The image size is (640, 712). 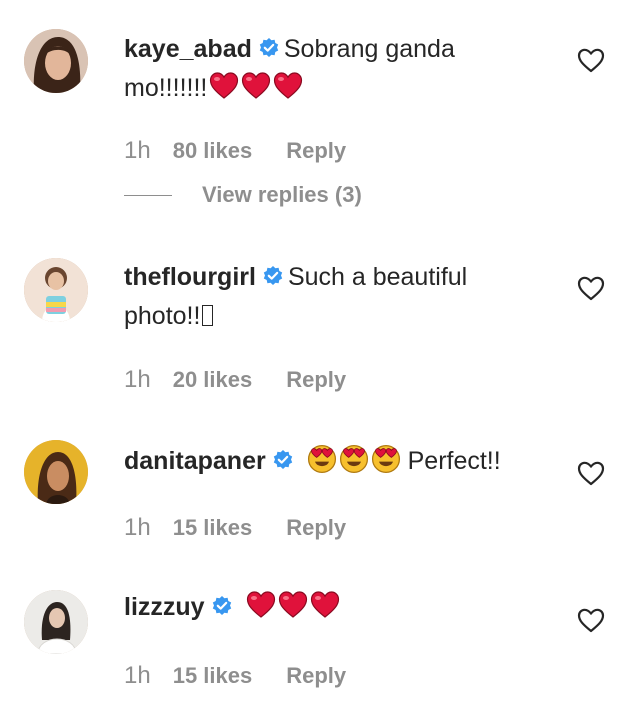 What do you see at coordinates (334, 297) in the screenshot?
I see `comment-text: theflourgirl Such a beautiful photo!!` at bounding box center [334, 297].